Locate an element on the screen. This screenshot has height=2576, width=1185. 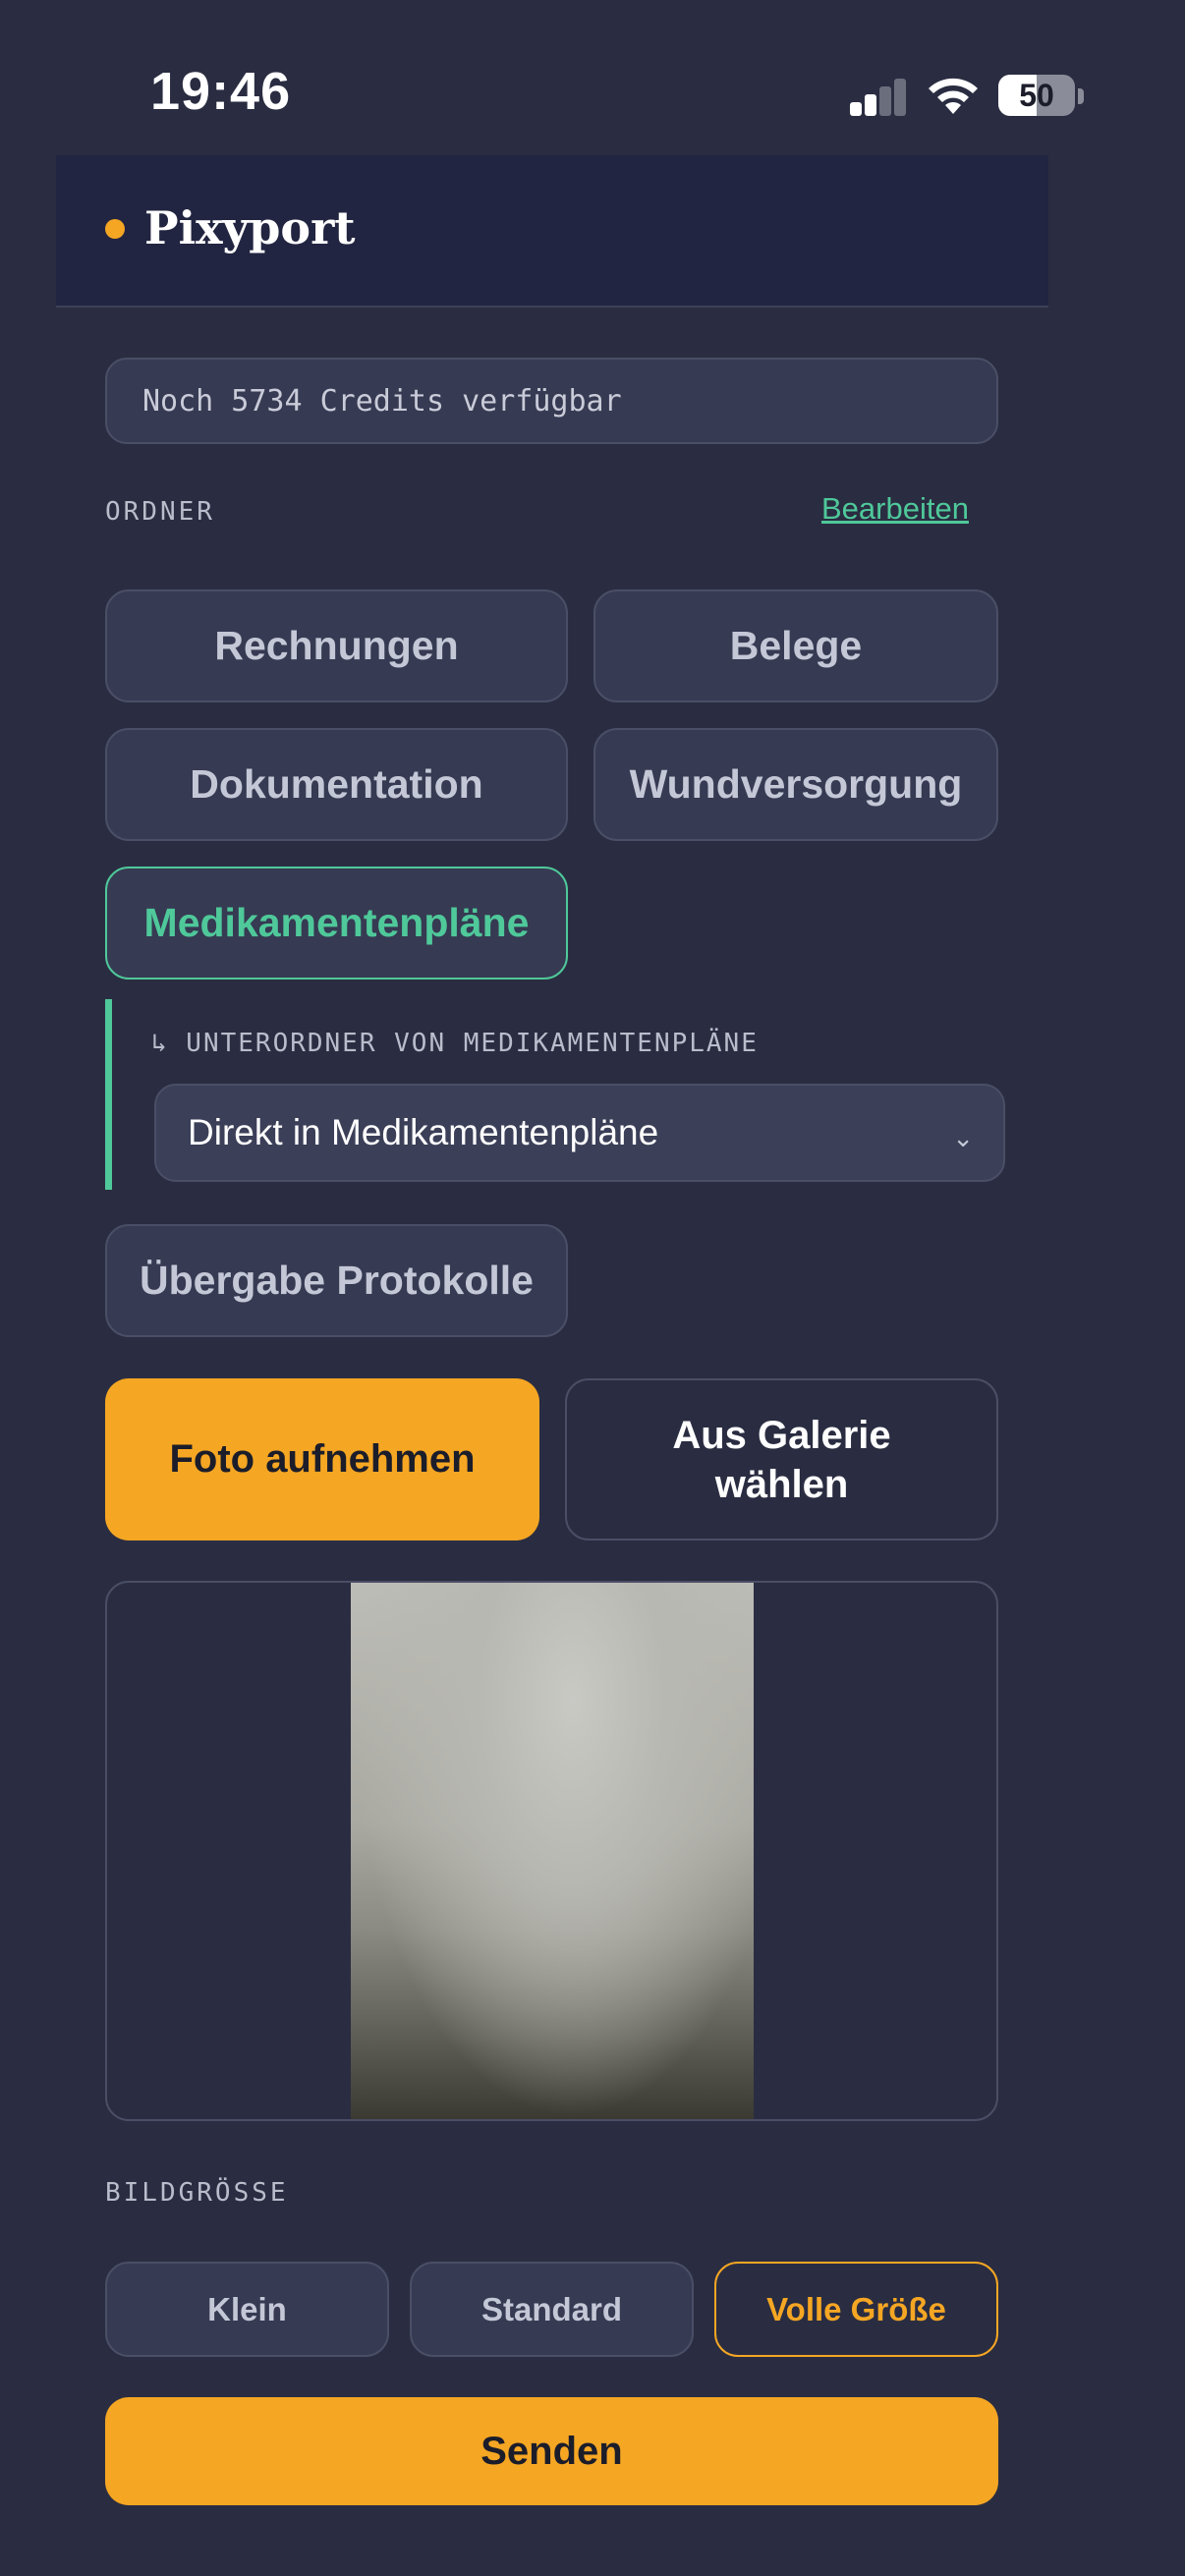
subfolder-selected-value: Direkt in Medikamentenpläne is located at coordinates (424, 1132).